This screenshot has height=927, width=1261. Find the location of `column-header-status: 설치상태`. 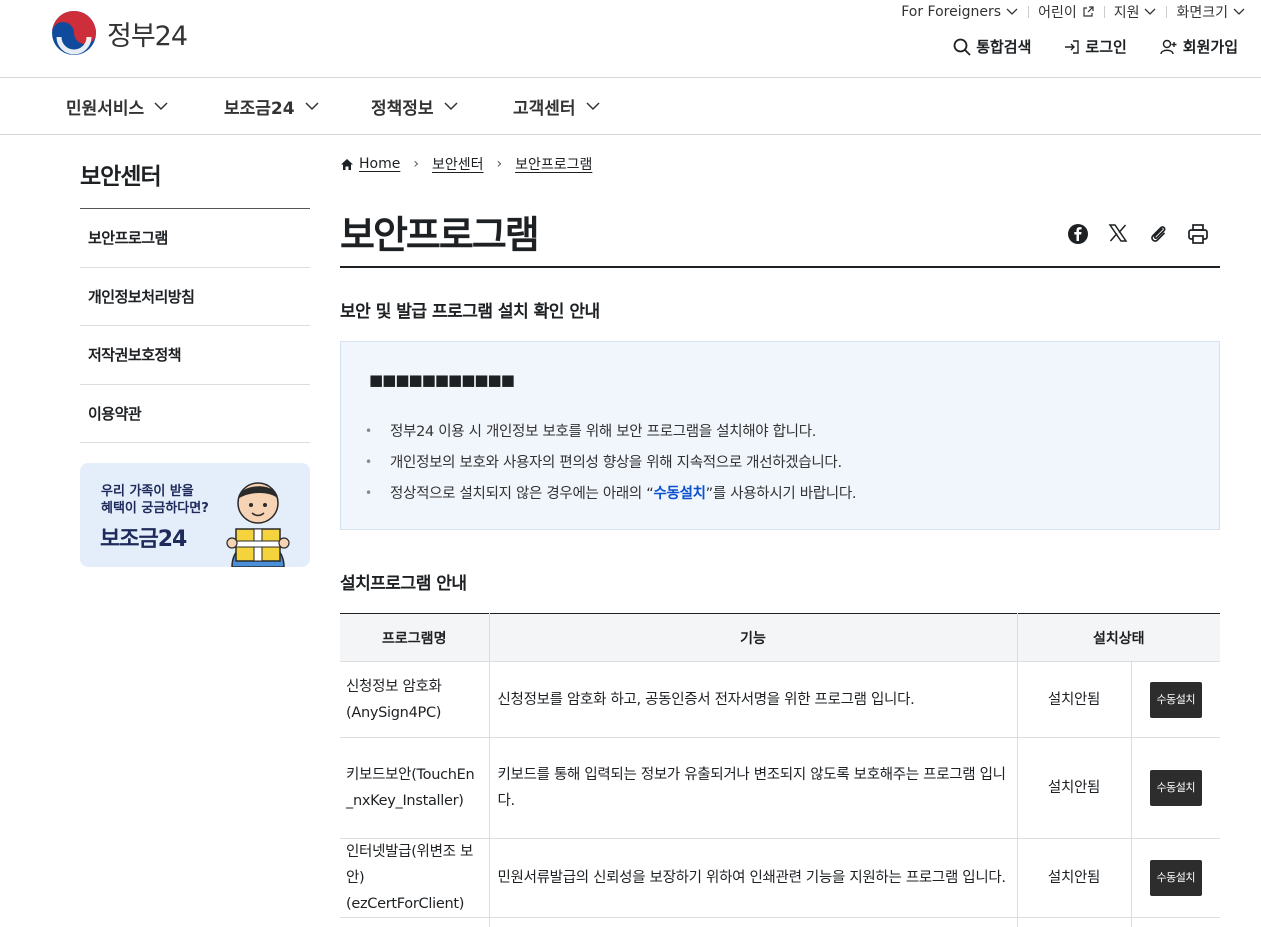

column-header-status: 설치상태 is located at coordinates (1118, 637).